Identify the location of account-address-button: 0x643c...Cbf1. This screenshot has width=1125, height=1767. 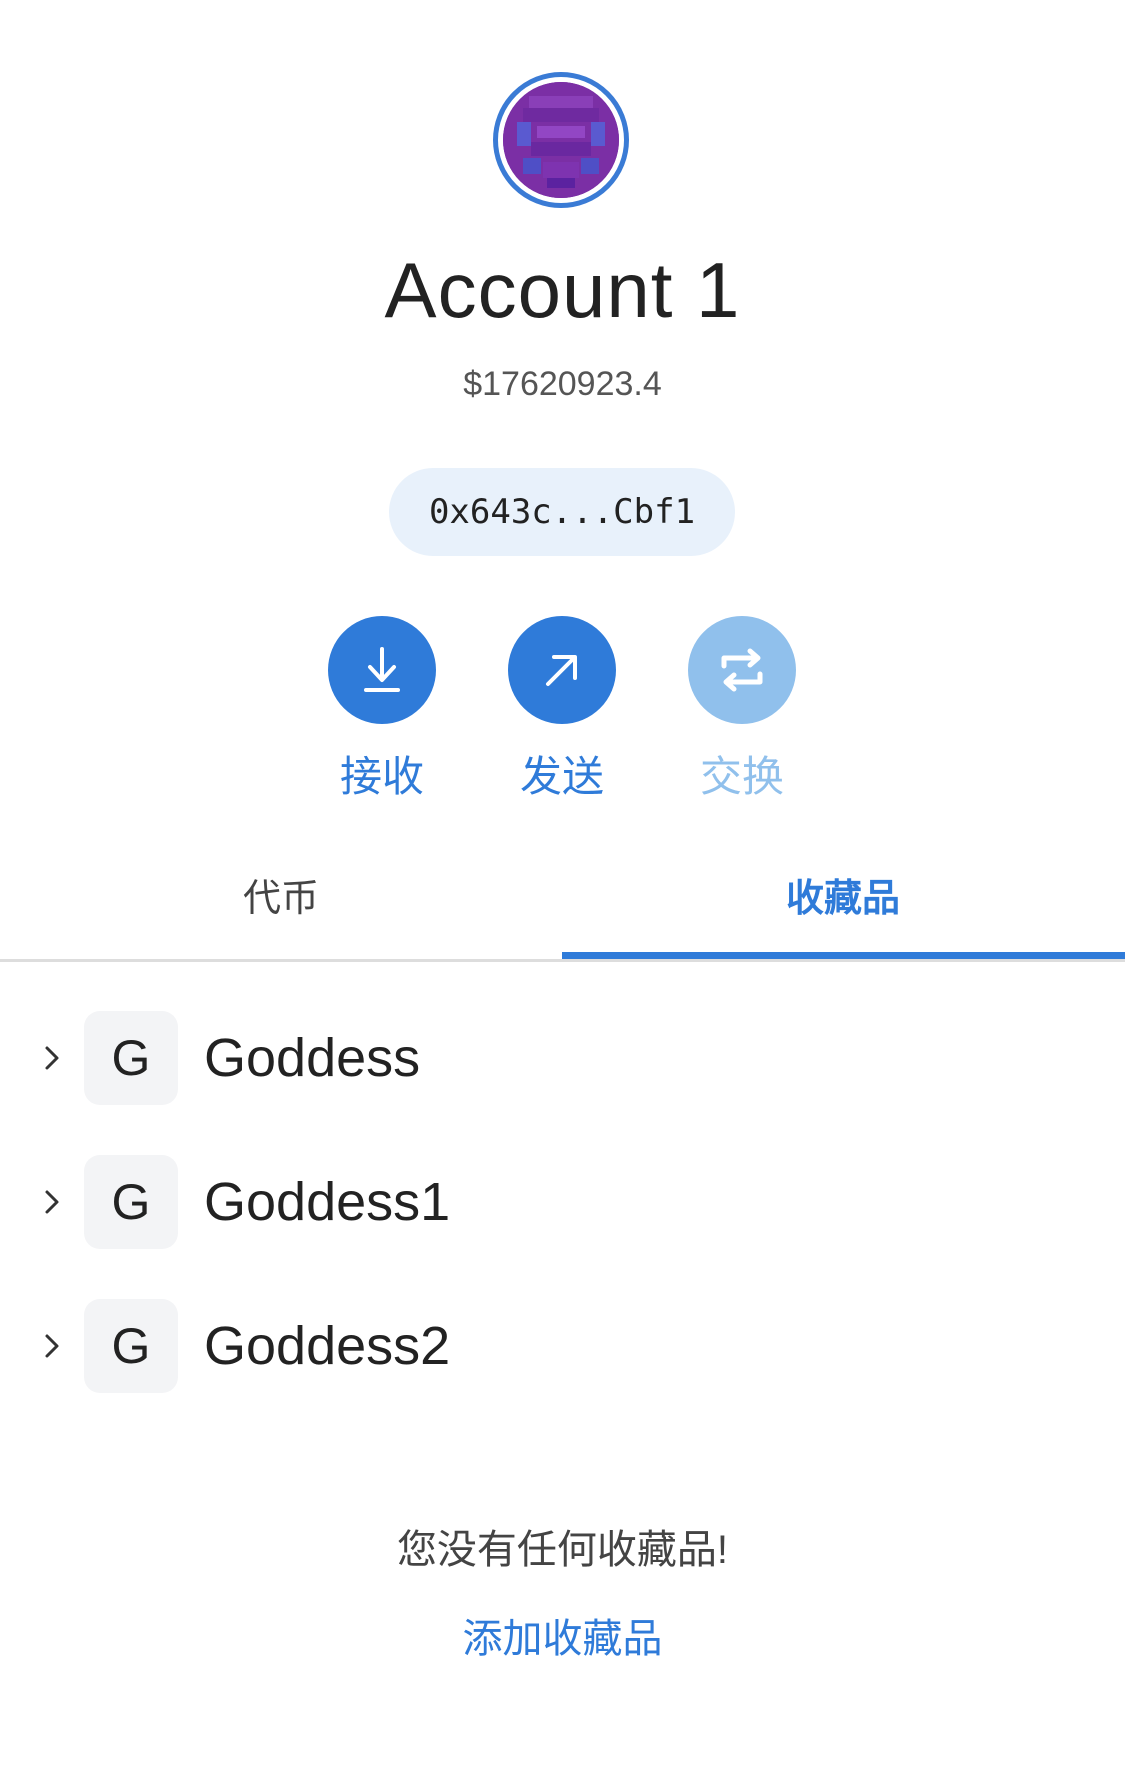
(562, 512).